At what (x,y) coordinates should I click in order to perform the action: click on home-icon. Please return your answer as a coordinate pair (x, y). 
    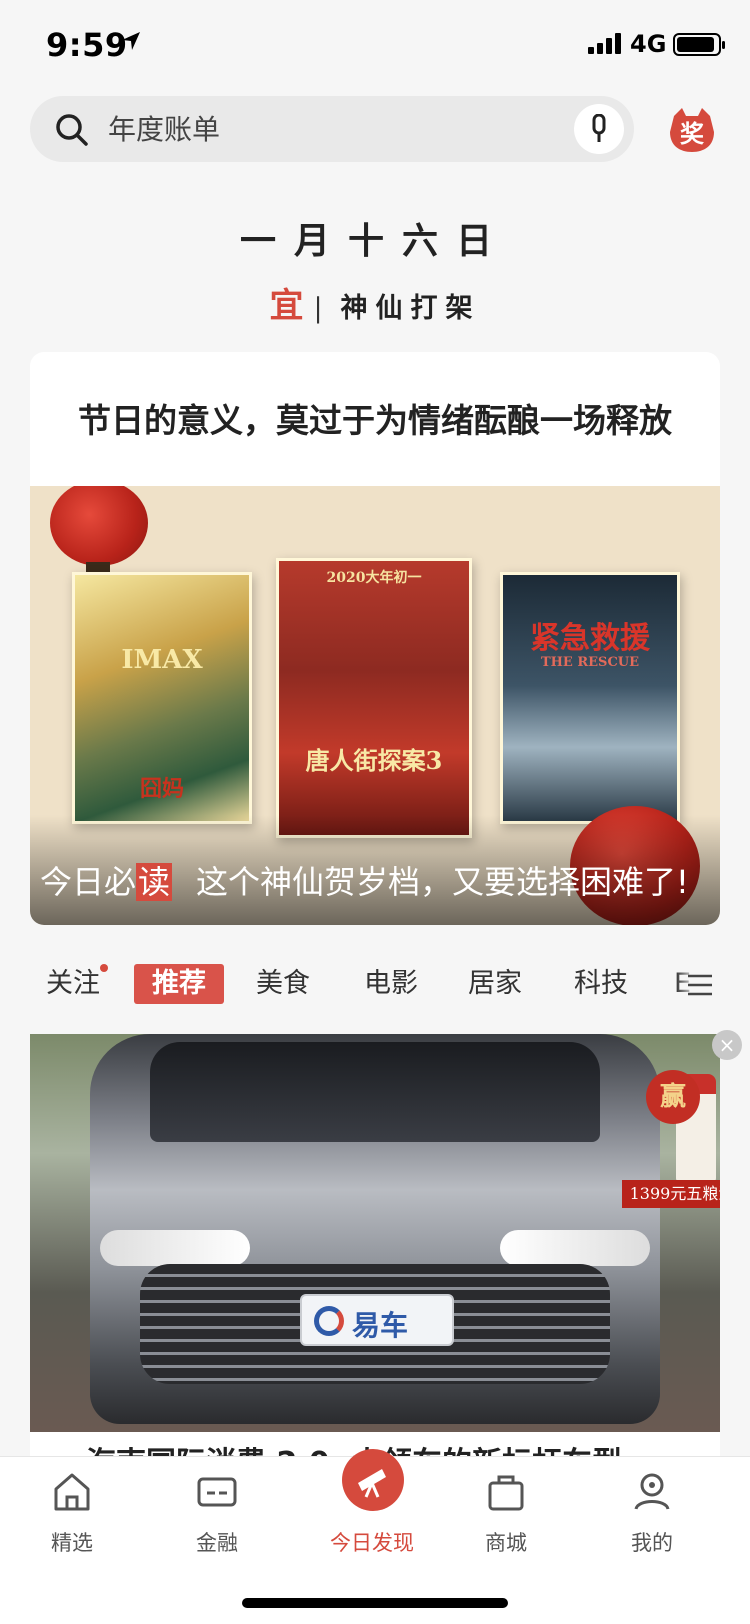
    Looking at the image, I should click on (72, 1492).